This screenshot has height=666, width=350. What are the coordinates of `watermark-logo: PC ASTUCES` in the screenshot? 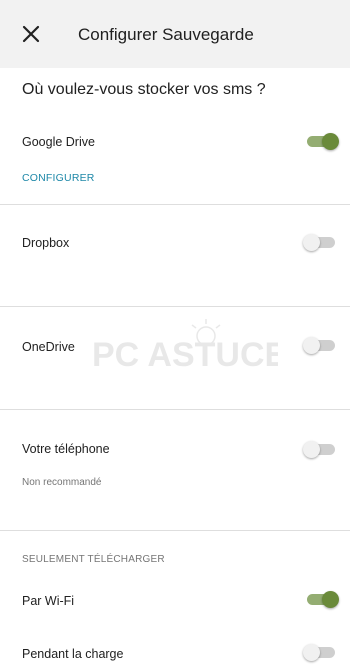 It's located at (185, 346).